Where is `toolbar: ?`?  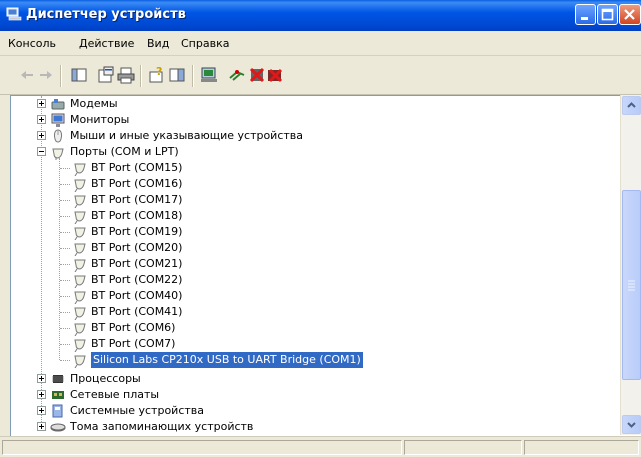 toolbar: ? is located at coordinates (320, 75).